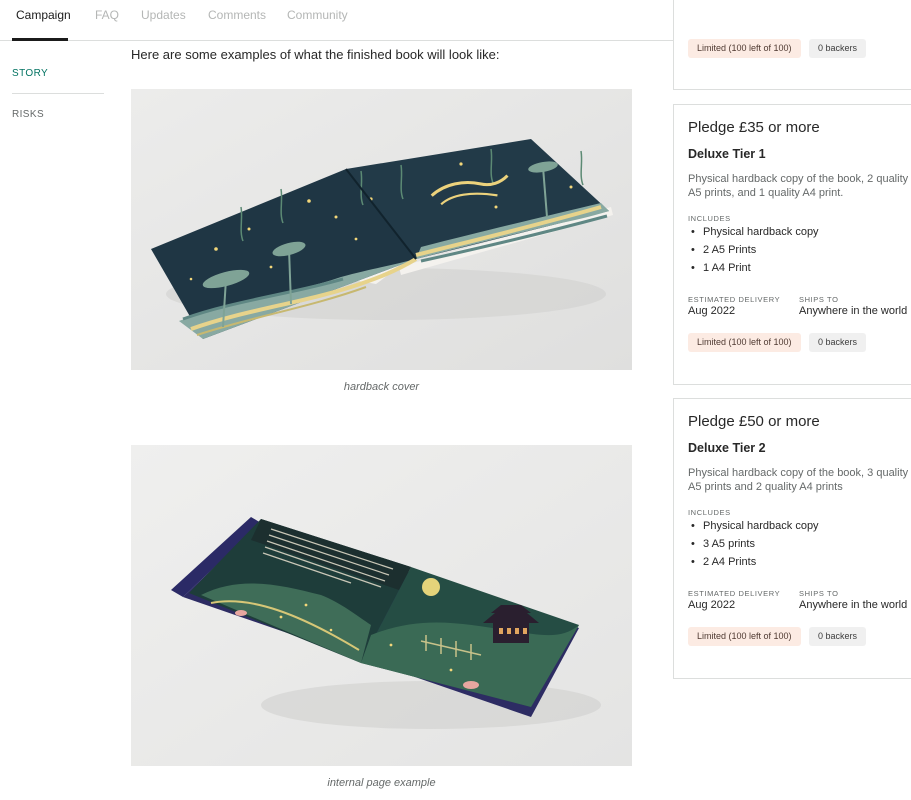  What do you see at coordinates (58, 93) in the screenshot?
I see `sidebar-divider` at bounding box center [58, 93].